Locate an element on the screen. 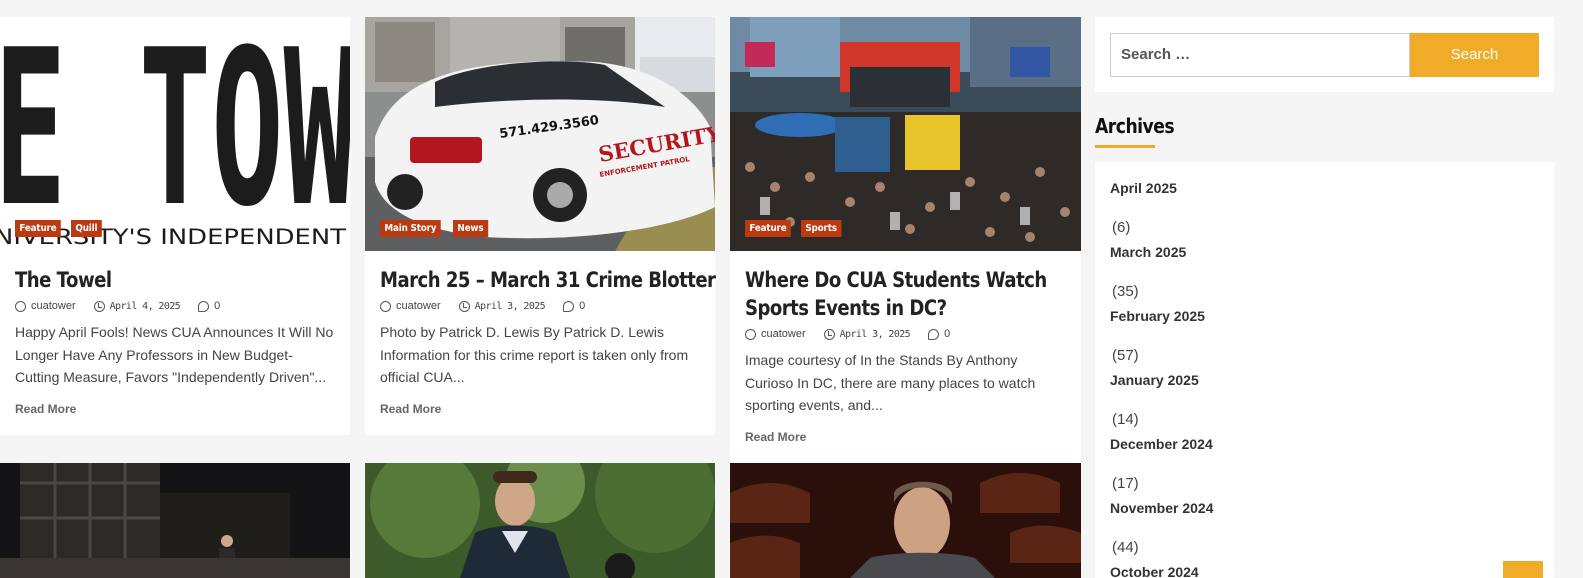 The image size is (1583, 578). category-tag: Sports is located at coordinates (821, 228).